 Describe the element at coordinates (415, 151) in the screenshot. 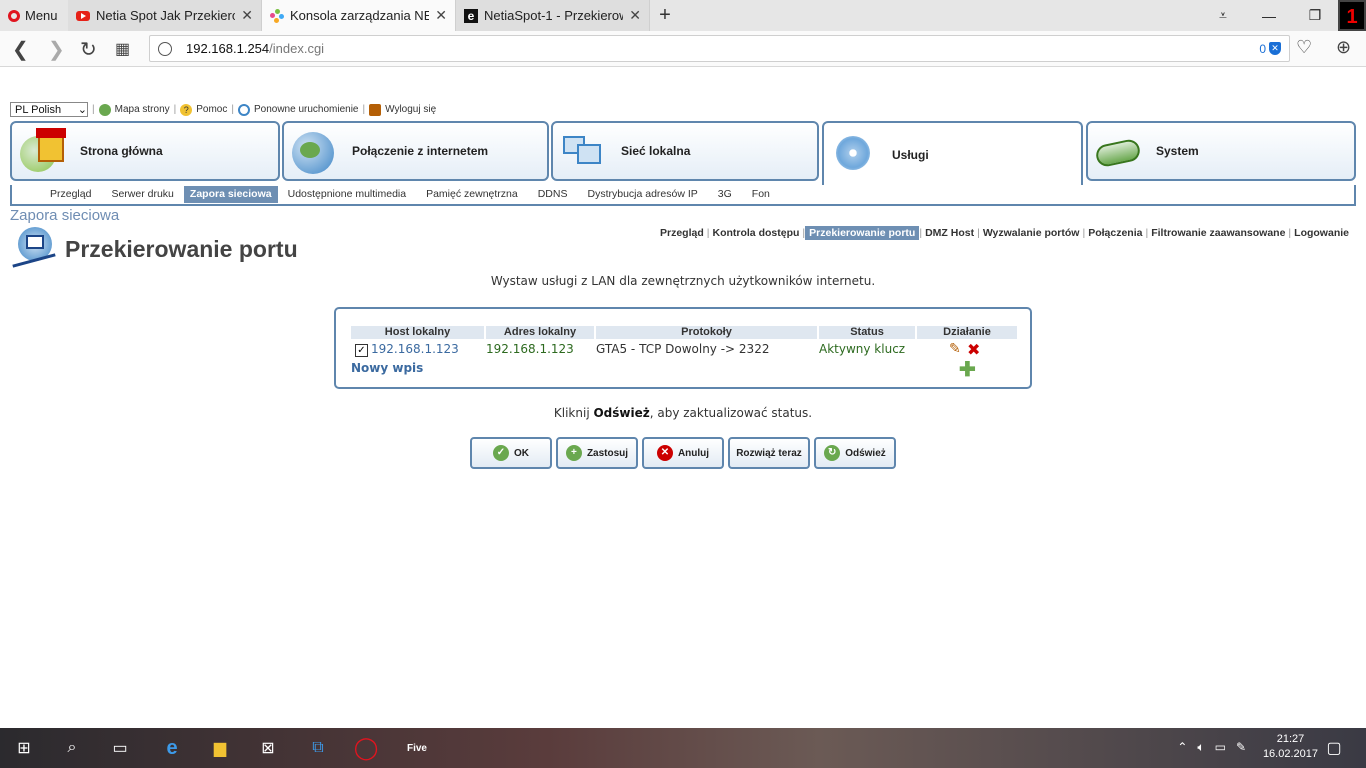

I see `main-tab-internet: Połączenie z internetem` at that location.